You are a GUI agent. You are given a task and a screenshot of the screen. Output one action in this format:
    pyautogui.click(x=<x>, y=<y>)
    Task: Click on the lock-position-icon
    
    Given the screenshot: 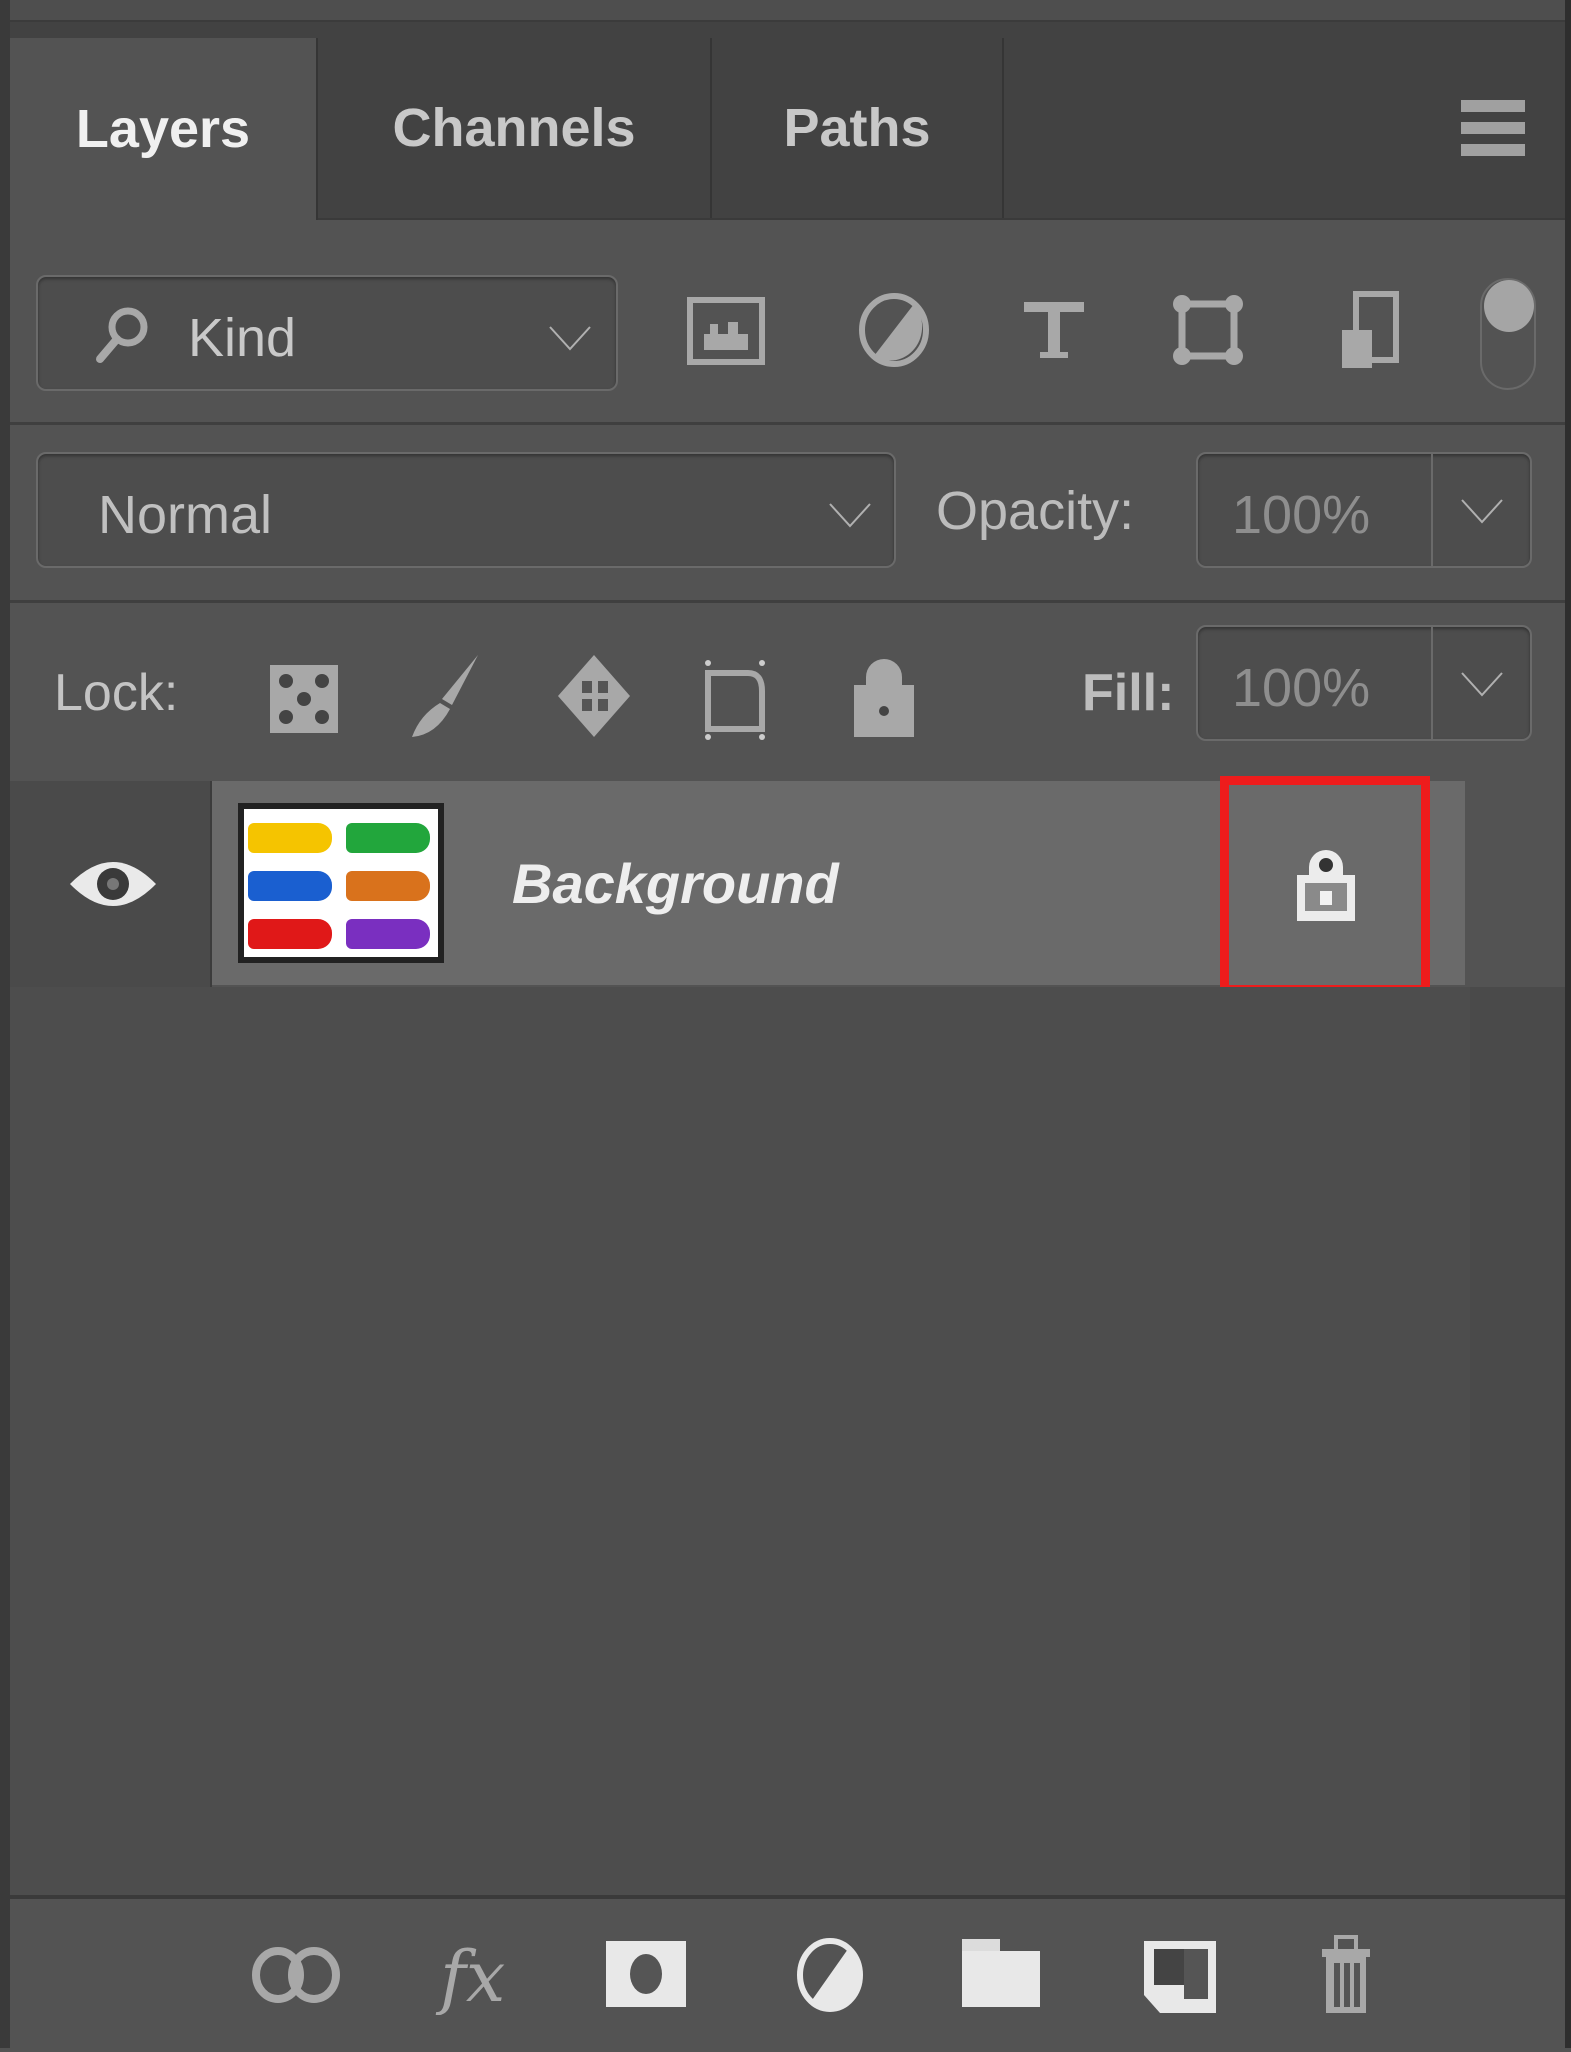 What is the action you would take?
    pyautogui.click(x=594, y=696)
    